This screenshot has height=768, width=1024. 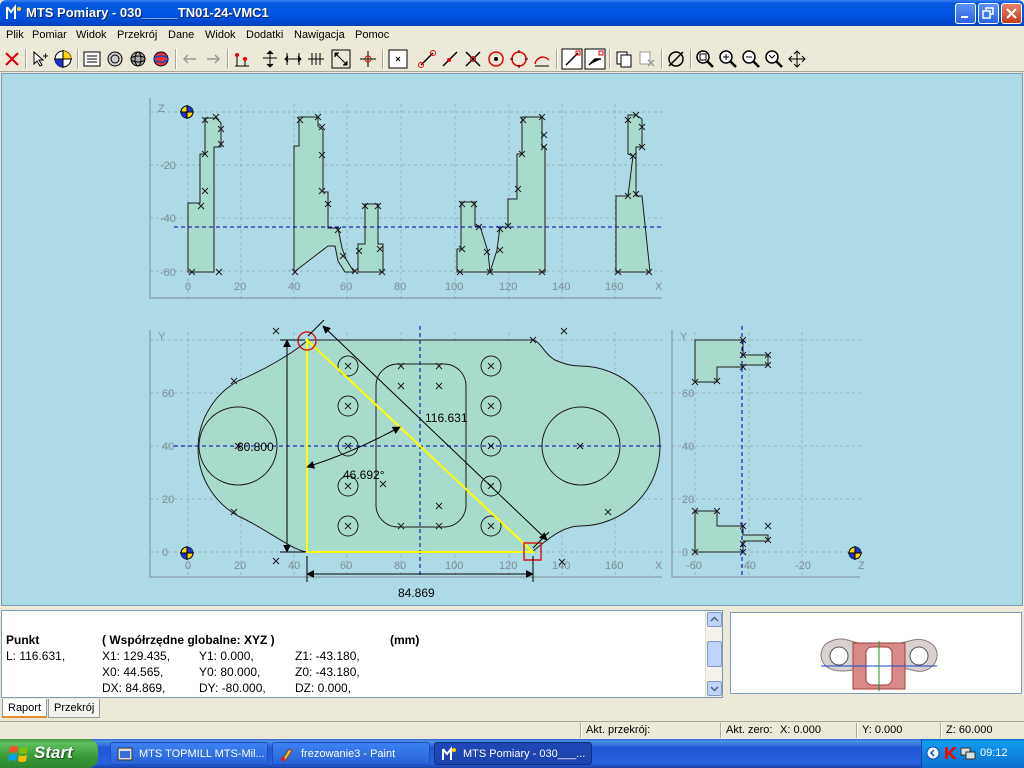 I want to click on dim-diagonal-icon, so click(x=341, y=59).